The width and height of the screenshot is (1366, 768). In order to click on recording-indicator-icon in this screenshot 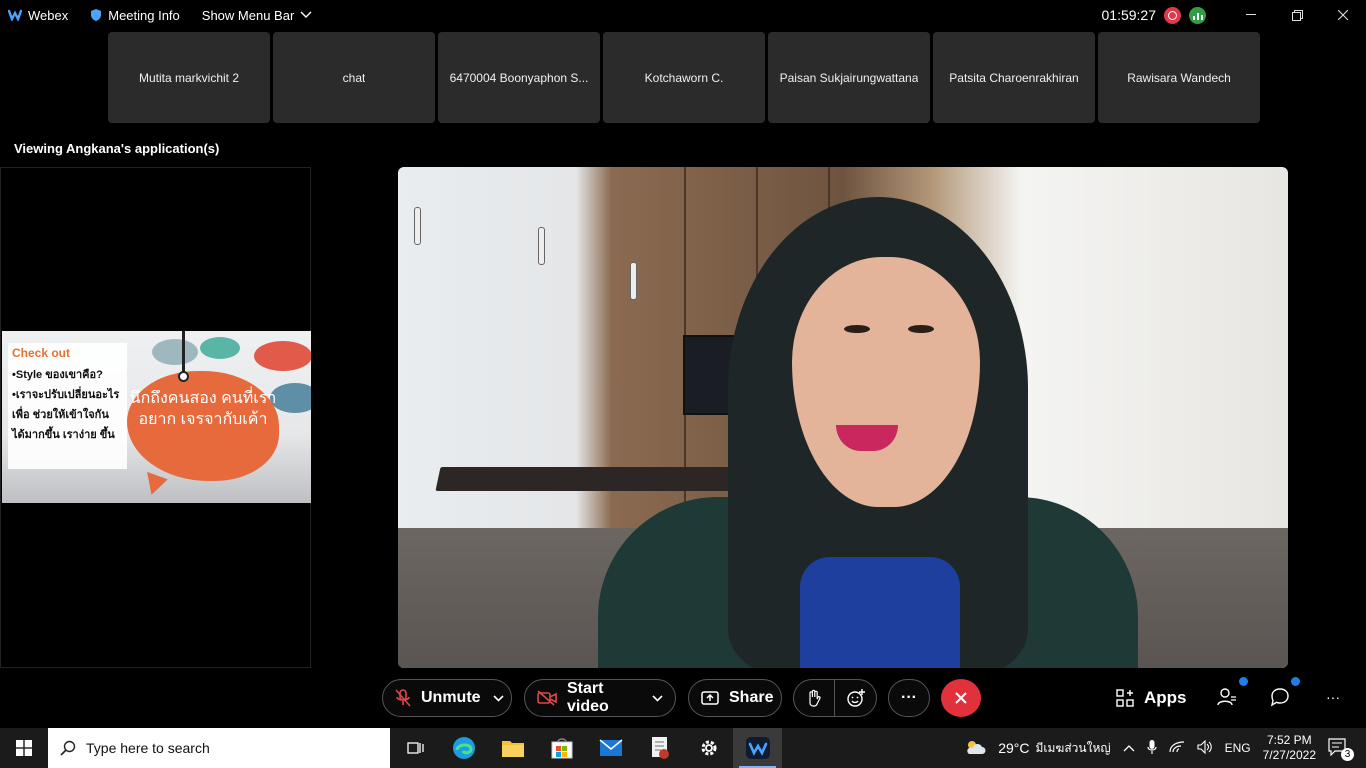, I will do `click(1172, 15)`.